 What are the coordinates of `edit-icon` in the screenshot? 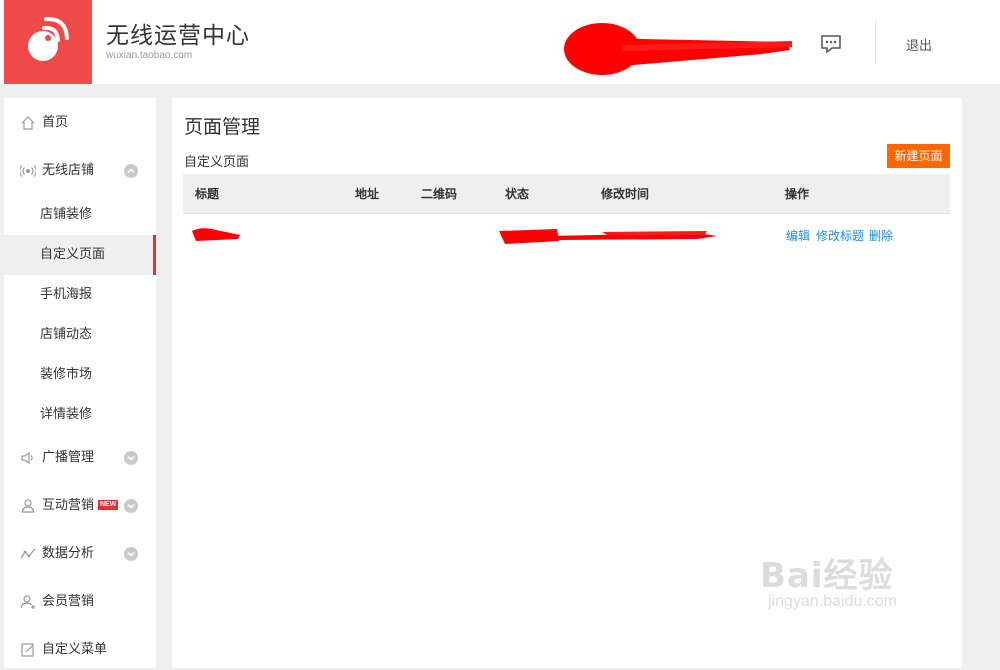 It's located at (27, 650).